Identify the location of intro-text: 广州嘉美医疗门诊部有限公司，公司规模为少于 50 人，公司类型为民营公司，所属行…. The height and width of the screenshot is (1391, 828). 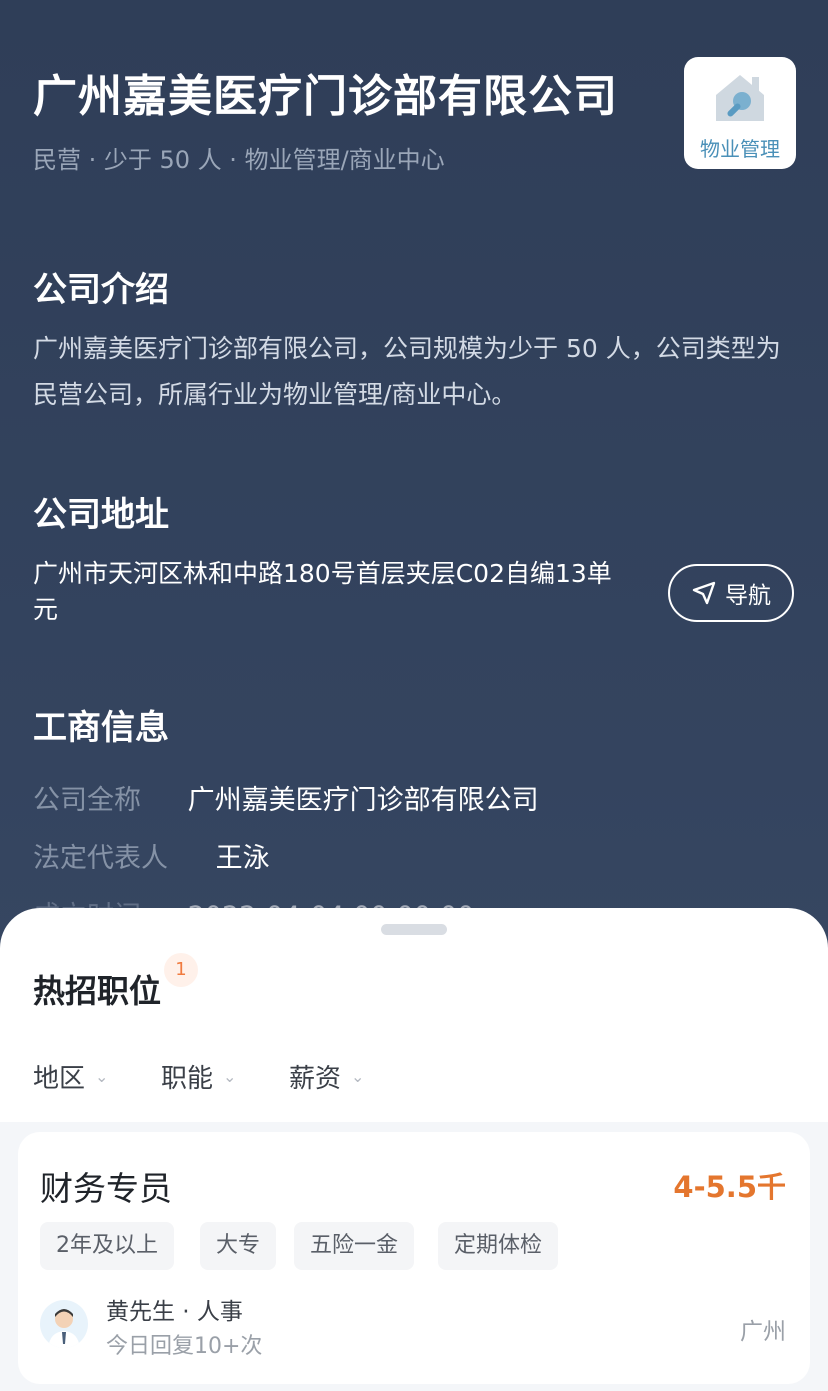
(407, 371).